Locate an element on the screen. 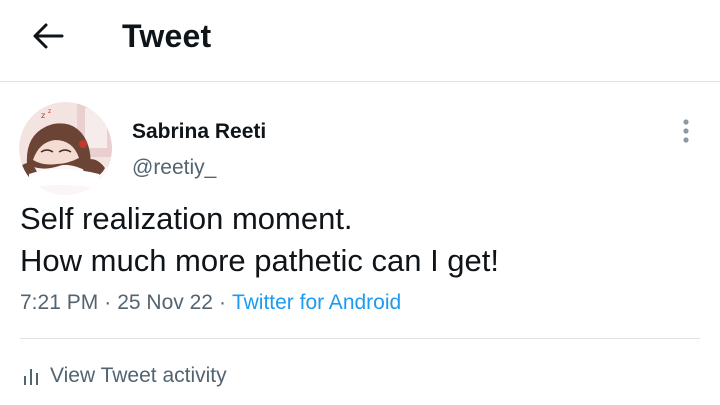 The height and width of the screenshot is (405, 720). back-button is located at coordinates (48, 36).